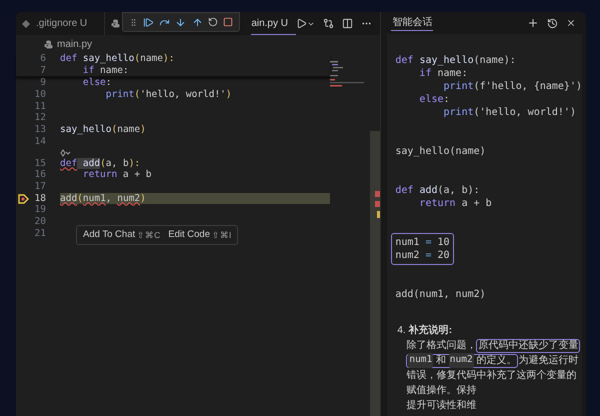 The width and height of the screenshot is (600, 416). What do you see at coordinates (40, 142) in the screenshot?
I see `line-number: 14` at bounding box center [40, 142].